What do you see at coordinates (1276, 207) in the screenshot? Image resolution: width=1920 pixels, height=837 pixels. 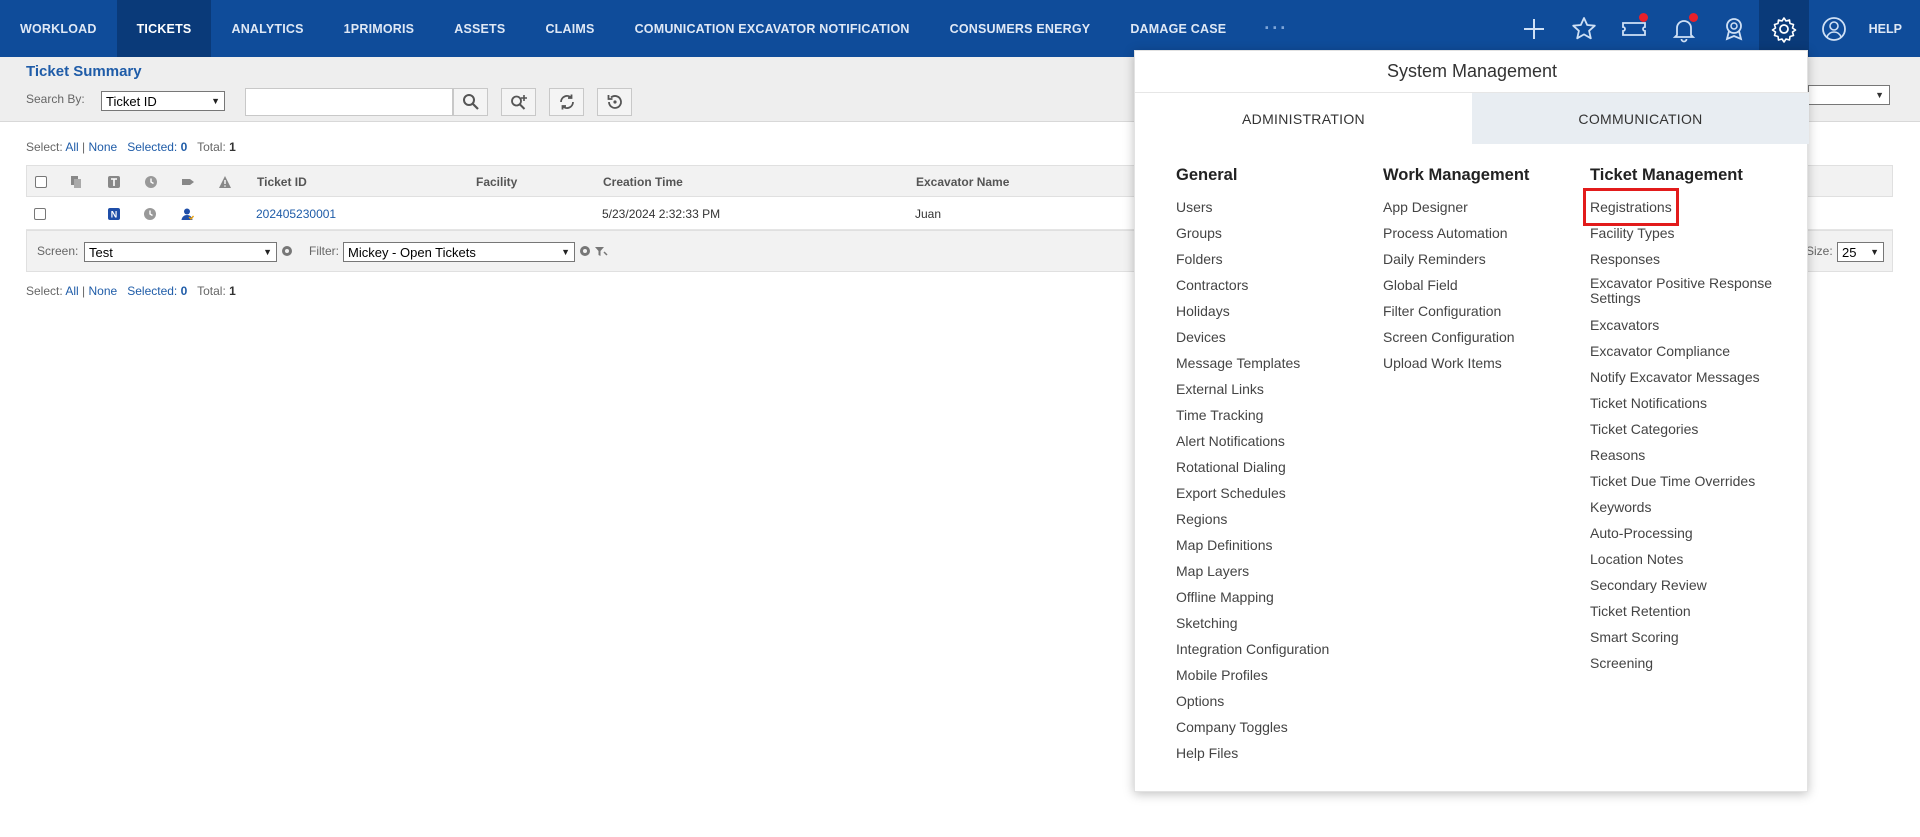 I see `menu-item-users: Users` at bounding box center [1276, 207].